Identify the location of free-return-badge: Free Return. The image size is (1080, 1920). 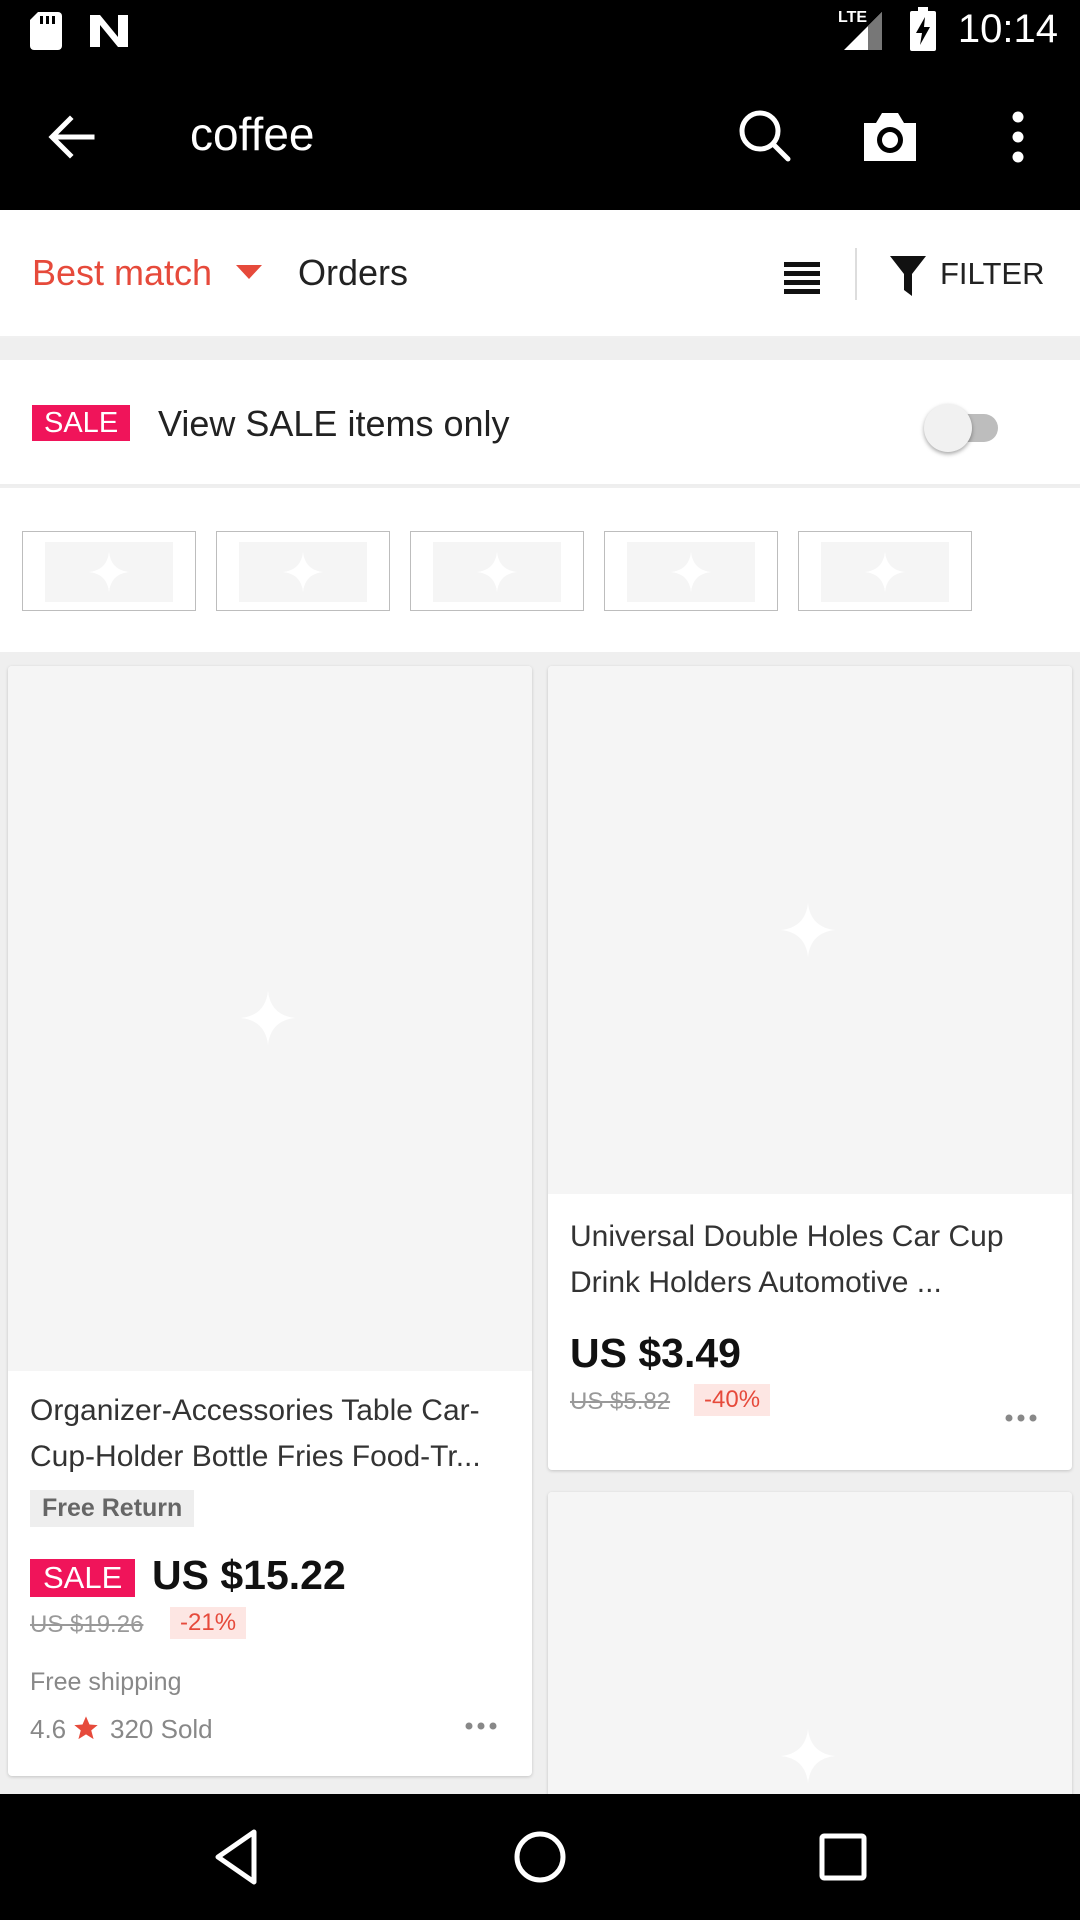
(112, 1508).